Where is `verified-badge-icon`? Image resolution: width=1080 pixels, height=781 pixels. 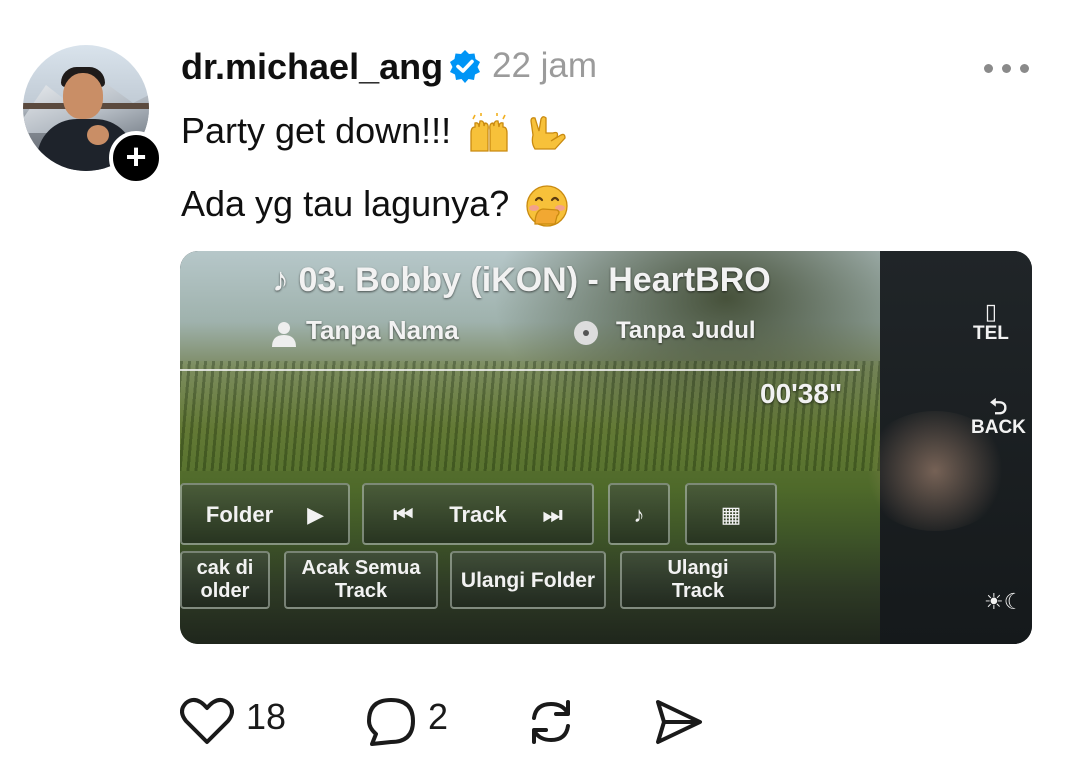 verified-badge-icon is located at coordinates (465, 66).